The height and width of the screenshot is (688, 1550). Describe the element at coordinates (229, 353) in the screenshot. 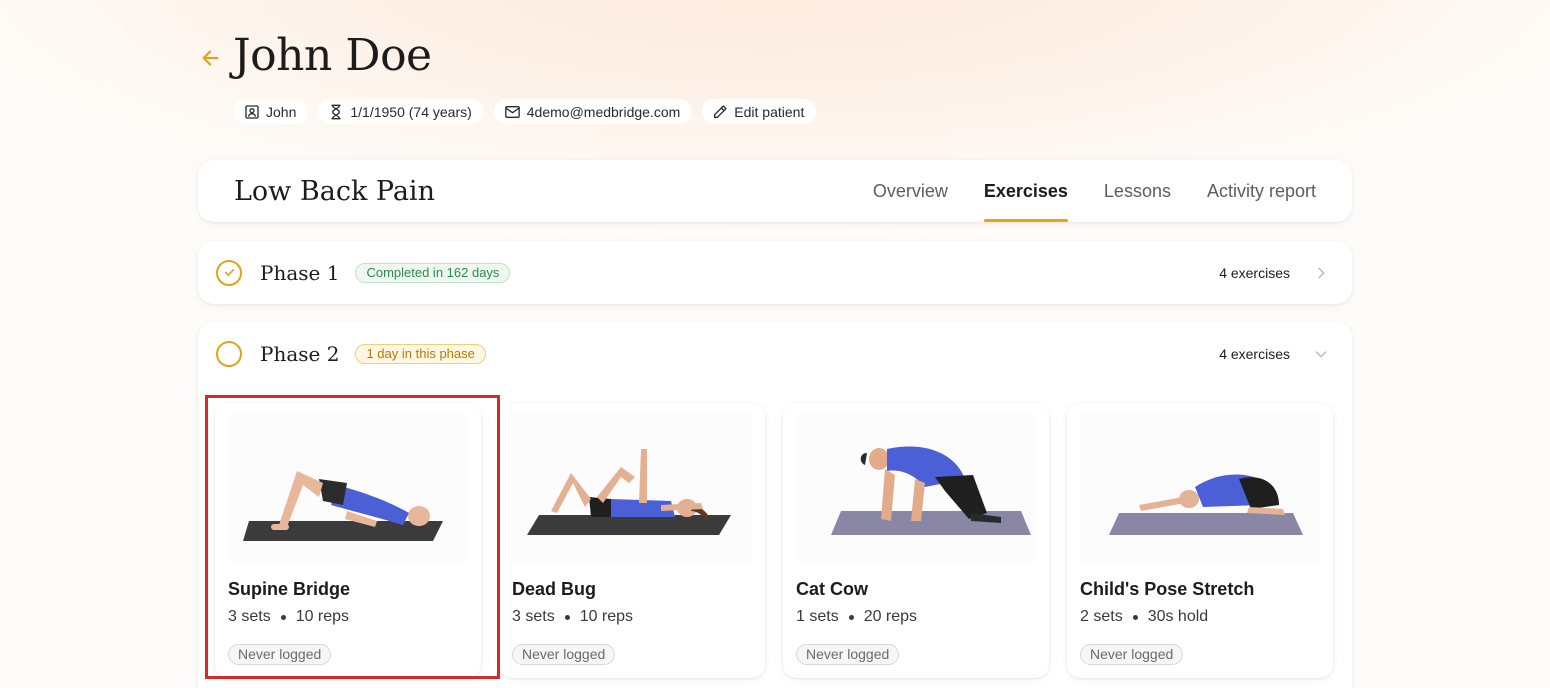

I see `empty-circle-icon` at that location.